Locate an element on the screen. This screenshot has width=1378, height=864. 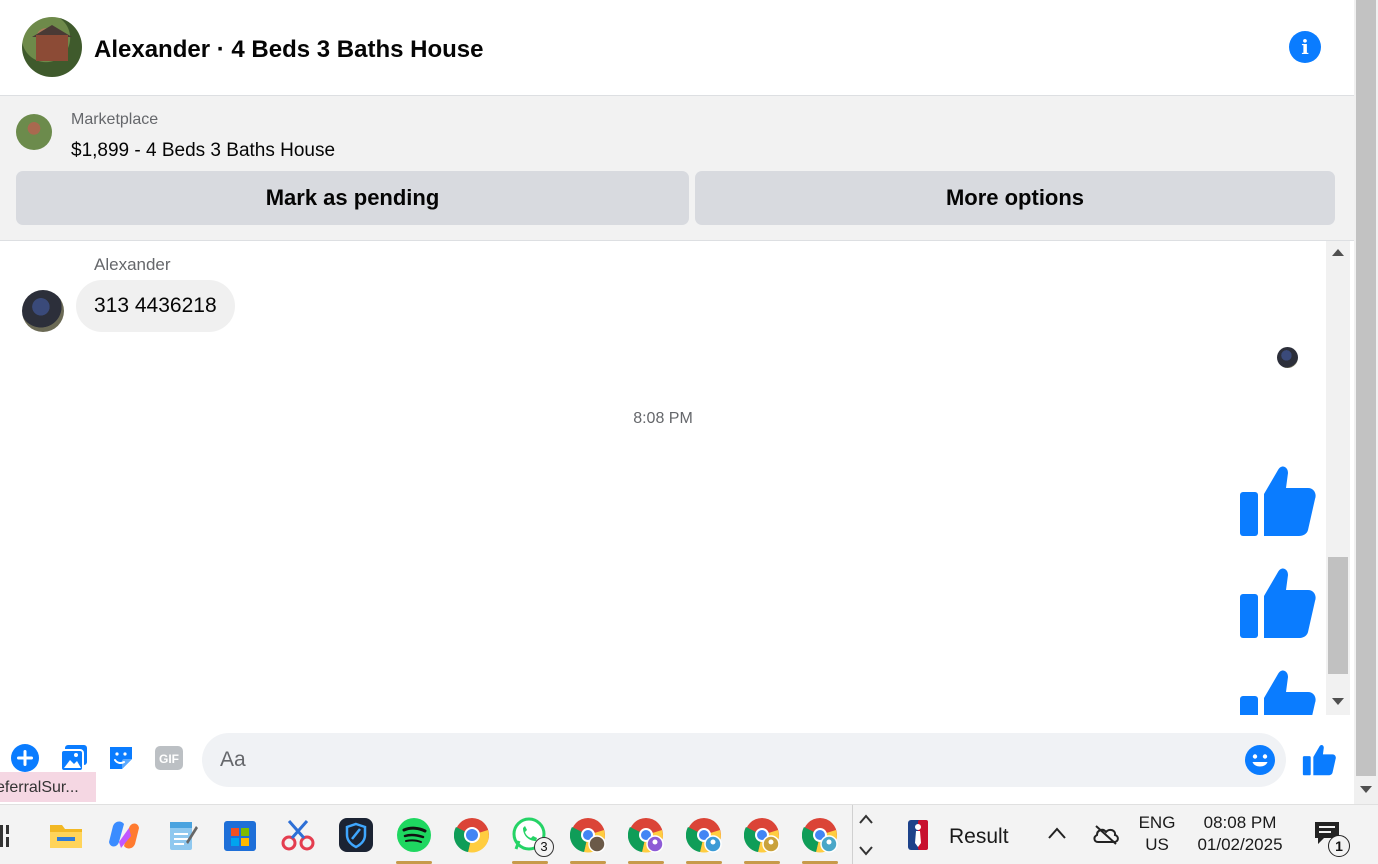
sender-name: Alexander is located at coordinates (132, 264).